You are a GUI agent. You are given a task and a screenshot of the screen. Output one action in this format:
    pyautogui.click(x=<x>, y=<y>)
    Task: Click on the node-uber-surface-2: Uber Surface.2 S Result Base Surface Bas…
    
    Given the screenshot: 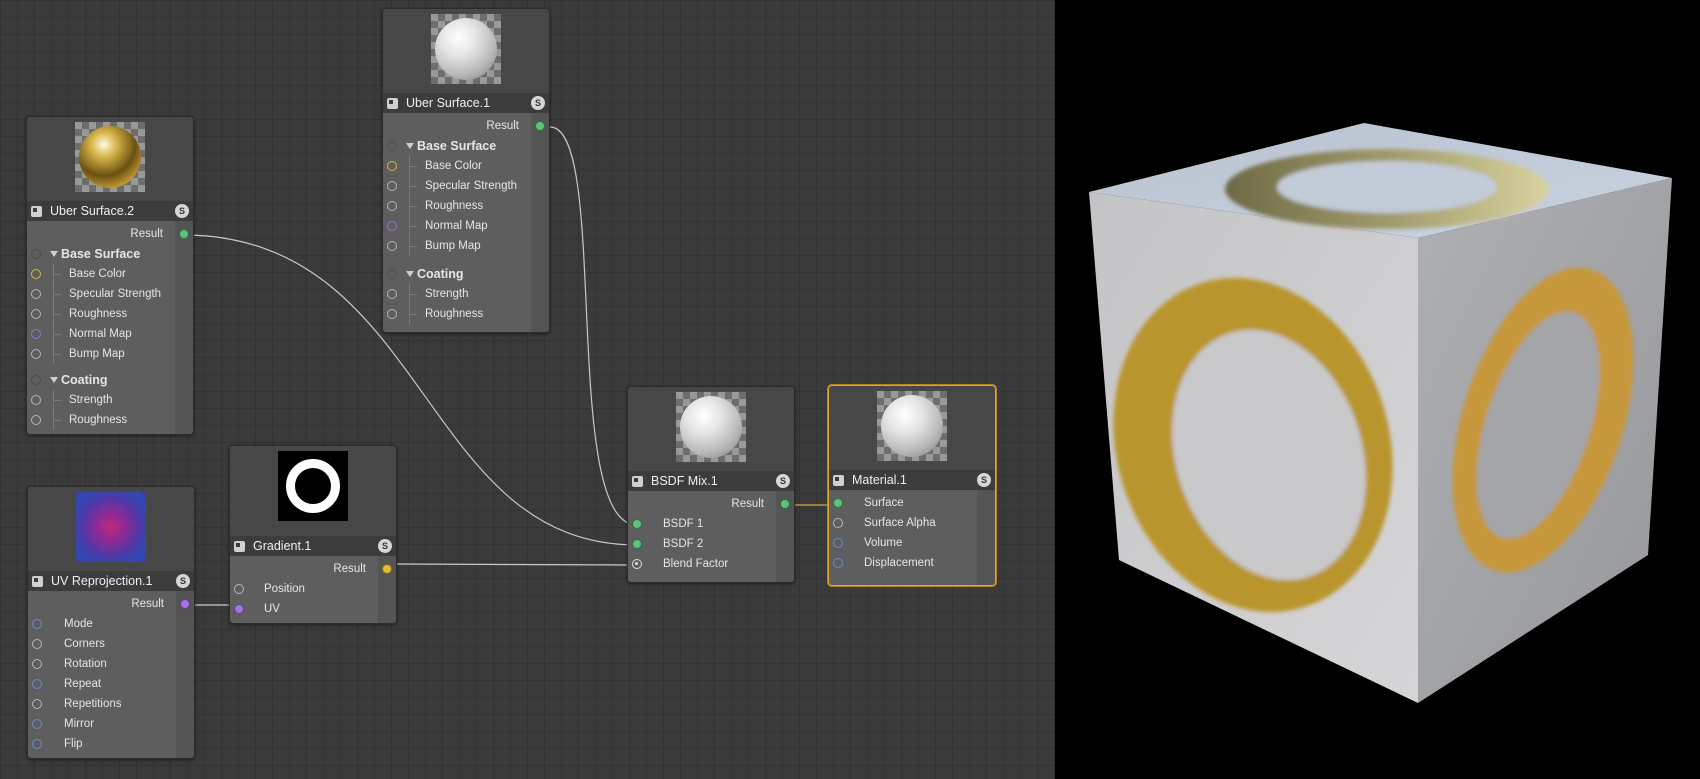 What is the action you would take?
    pyautogui.click(x=110, y=275)
    